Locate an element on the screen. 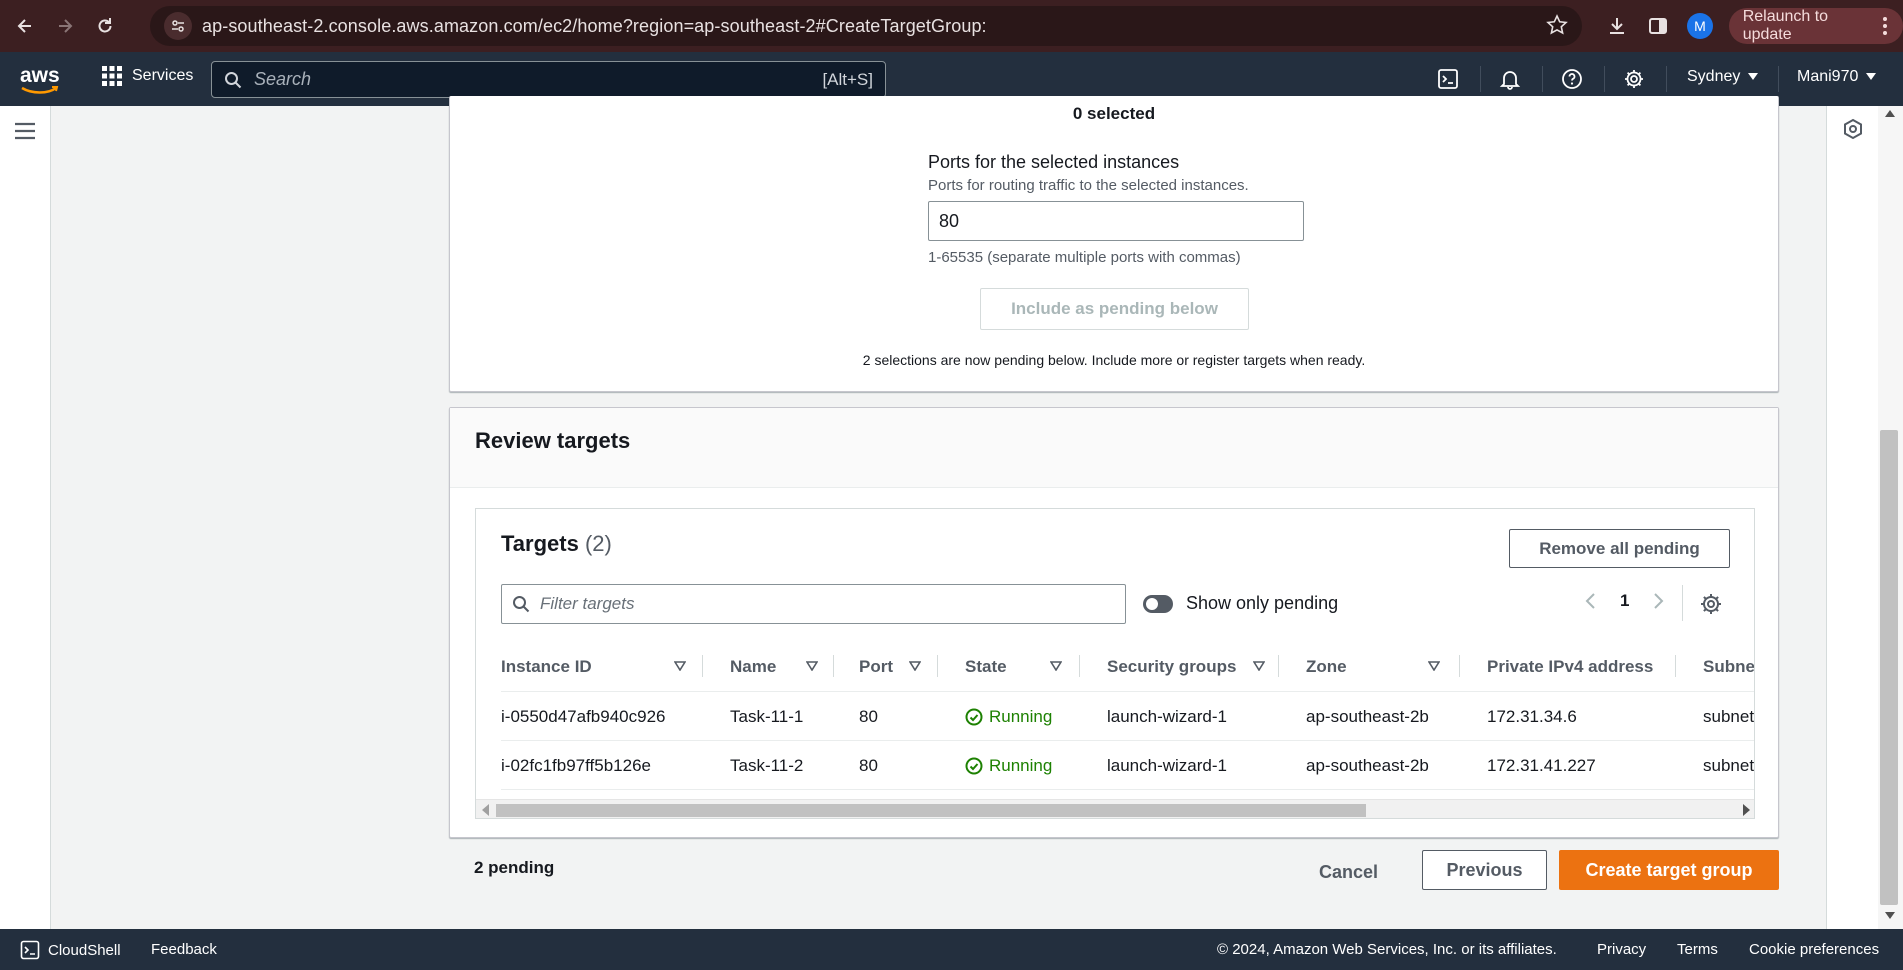 This screenshot has width=1903, height=970. region-selector: Sydney is located at coordinates (1723, 77).